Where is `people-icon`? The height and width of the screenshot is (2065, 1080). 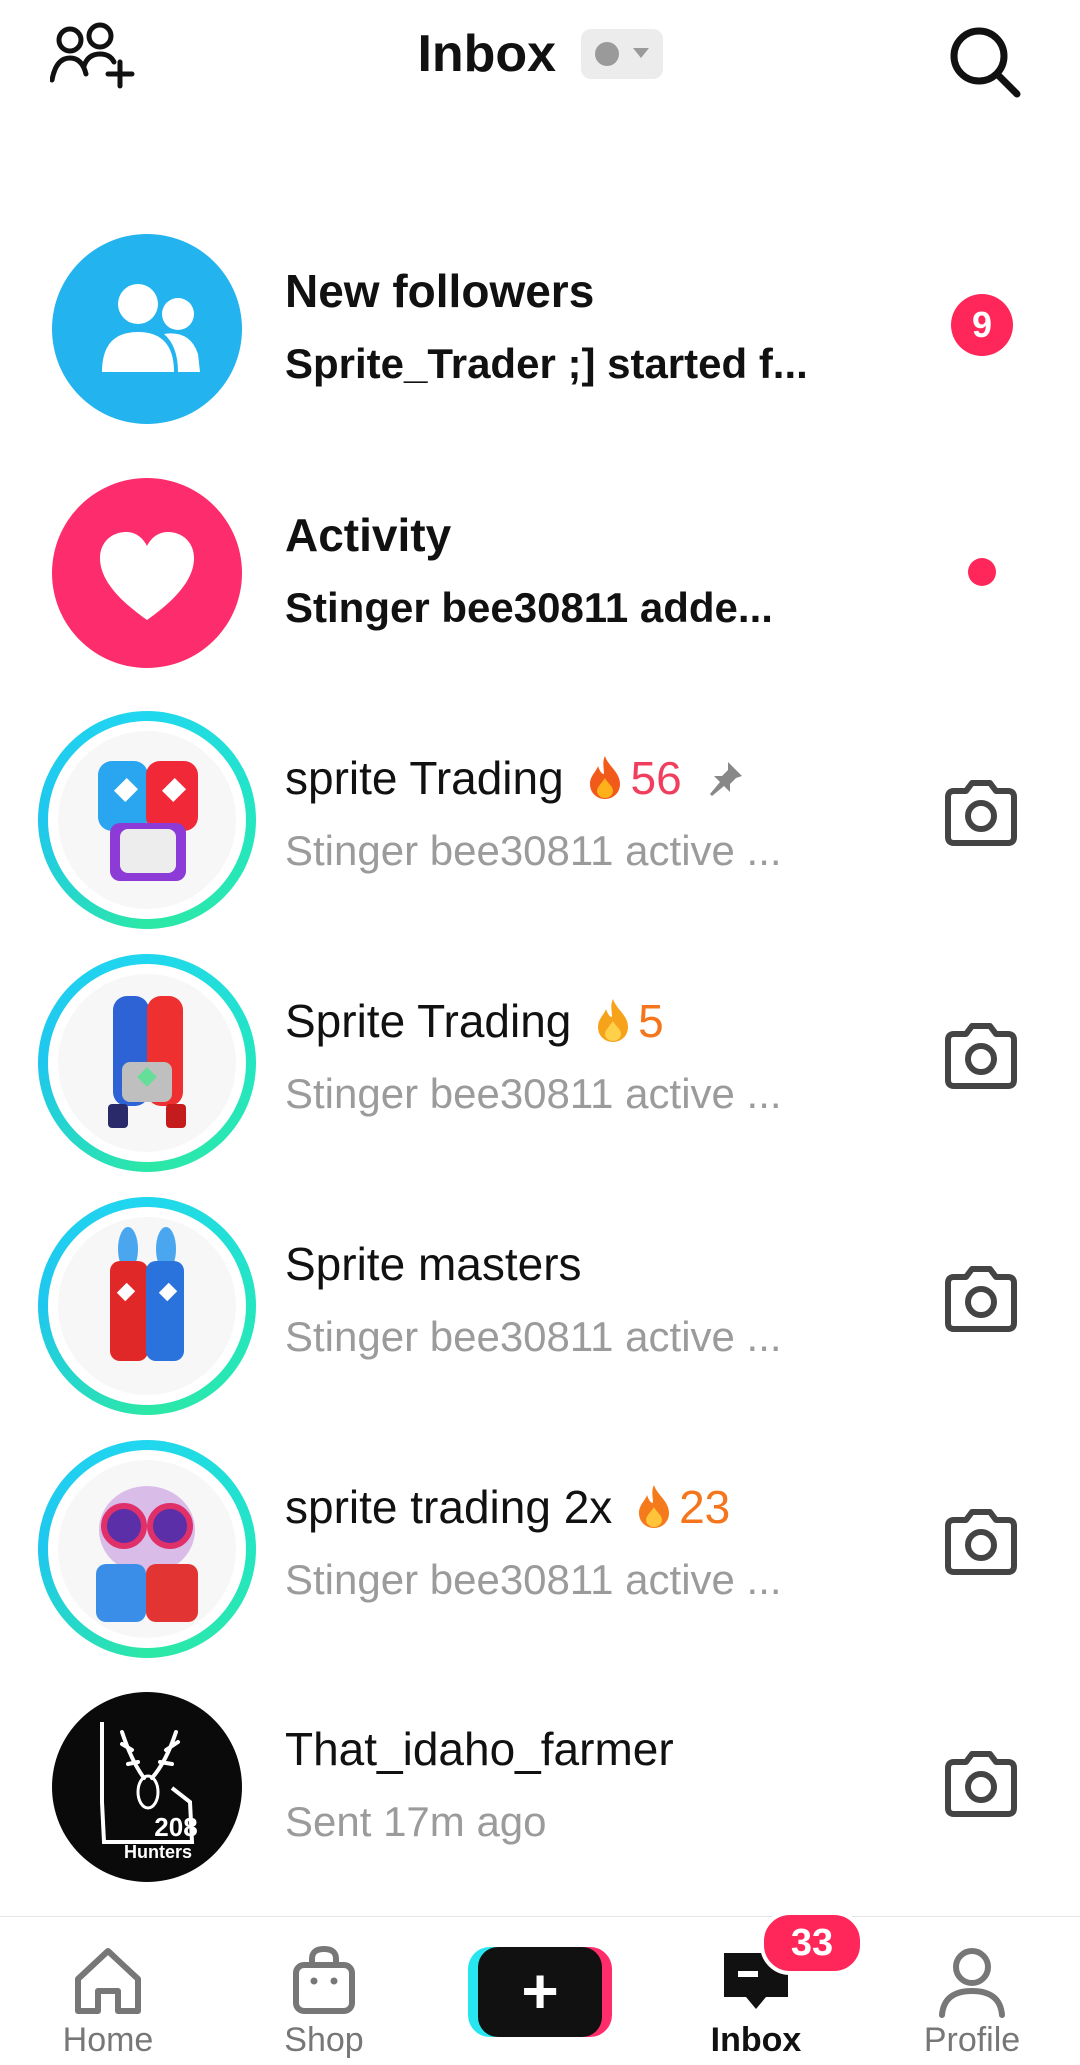
people-icon is located at coordinates (151, 328).